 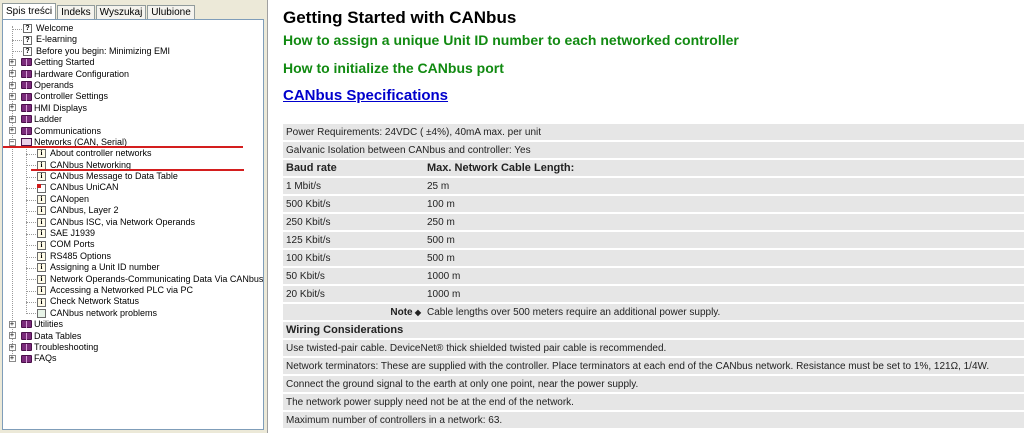 I want to click on tab-index: Indeks, so click(x=76, y=12).